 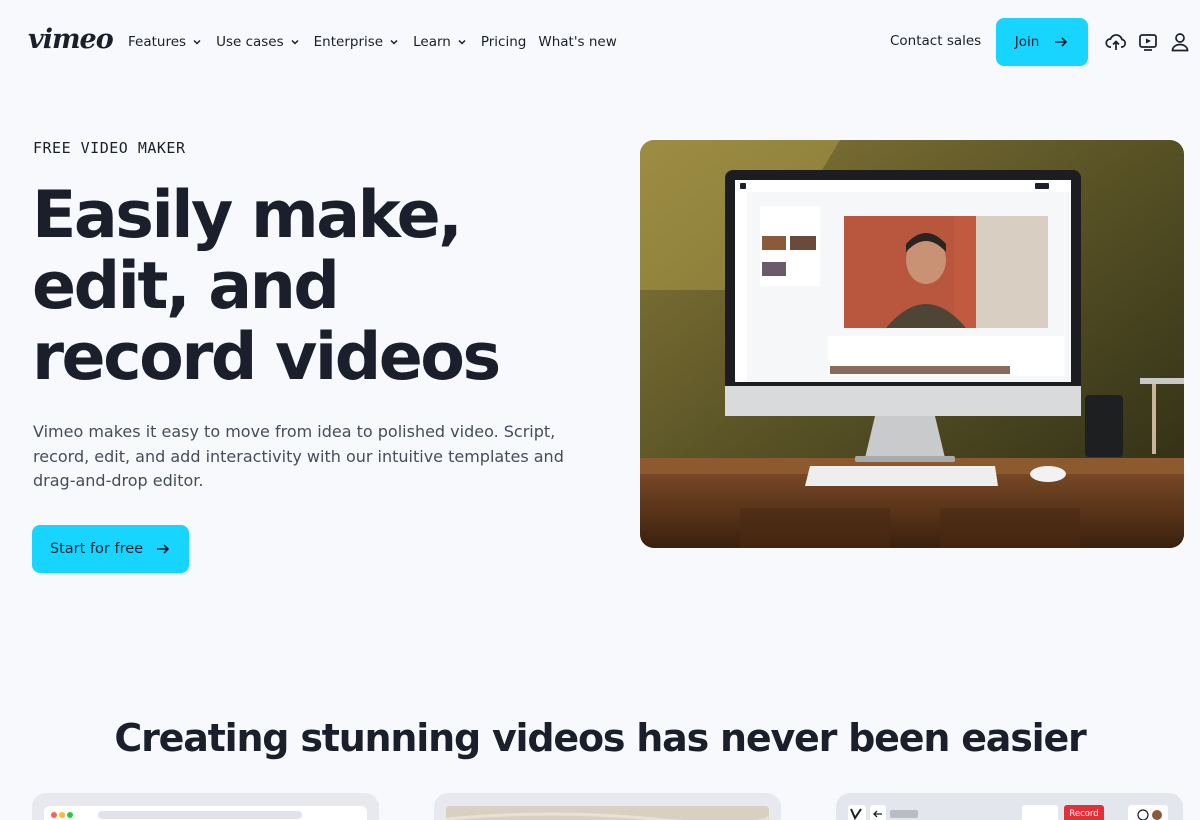 What do you see at coordinates (935, 41) in the screenshot?
I see `contact-sales-link: Contact sales` at bounding box center [935, 41].